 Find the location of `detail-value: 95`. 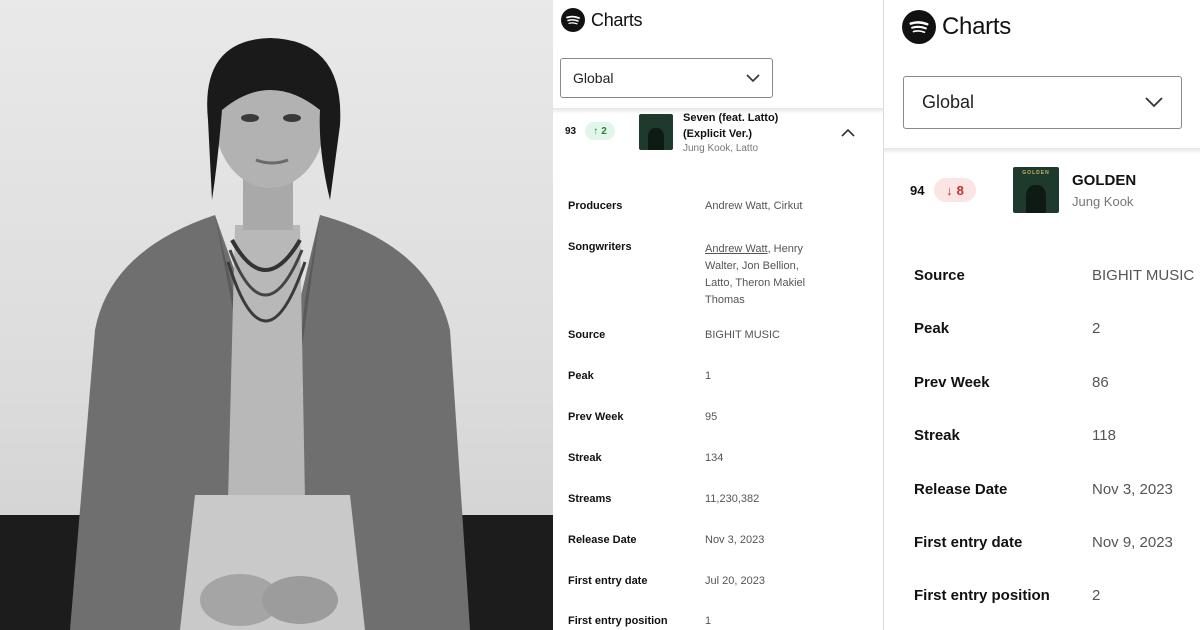

detail-value: 95 is located at coordinates (711, 417).